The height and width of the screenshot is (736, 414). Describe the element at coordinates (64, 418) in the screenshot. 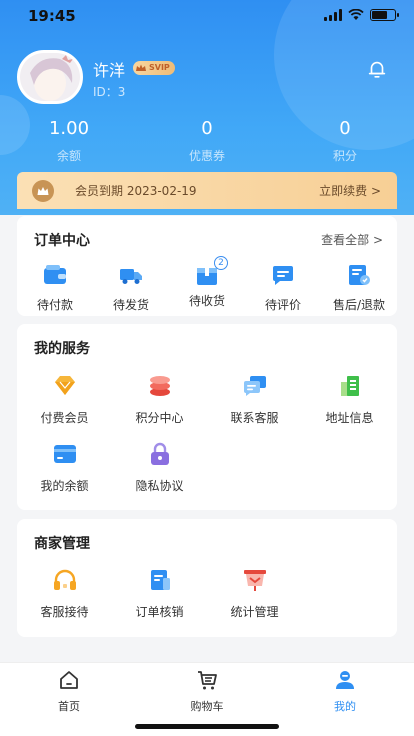

I see `service-label: 付费会员` at that location.